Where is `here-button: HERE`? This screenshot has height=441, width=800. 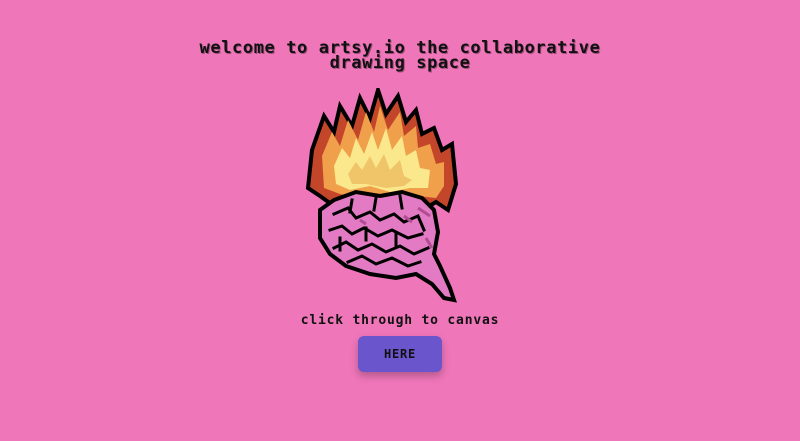
here-button: HERE is located at coordinates (400, 354).